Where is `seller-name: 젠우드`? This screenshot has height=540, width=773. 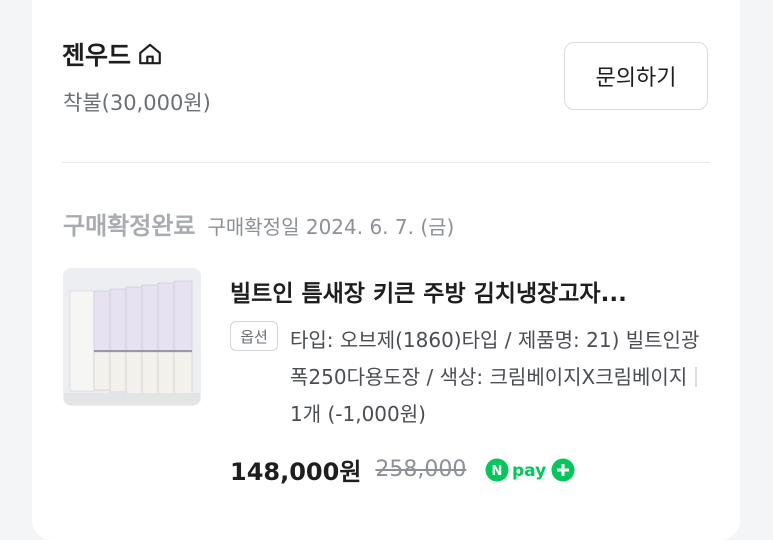
seller-name: 젠우드 is located at coordinates (96, 54).